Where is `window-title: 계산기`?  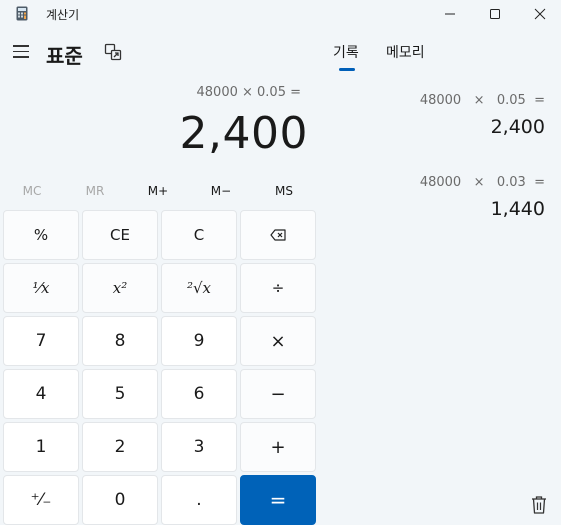
window-title: 계산기 is located at coordinates (63, 15).